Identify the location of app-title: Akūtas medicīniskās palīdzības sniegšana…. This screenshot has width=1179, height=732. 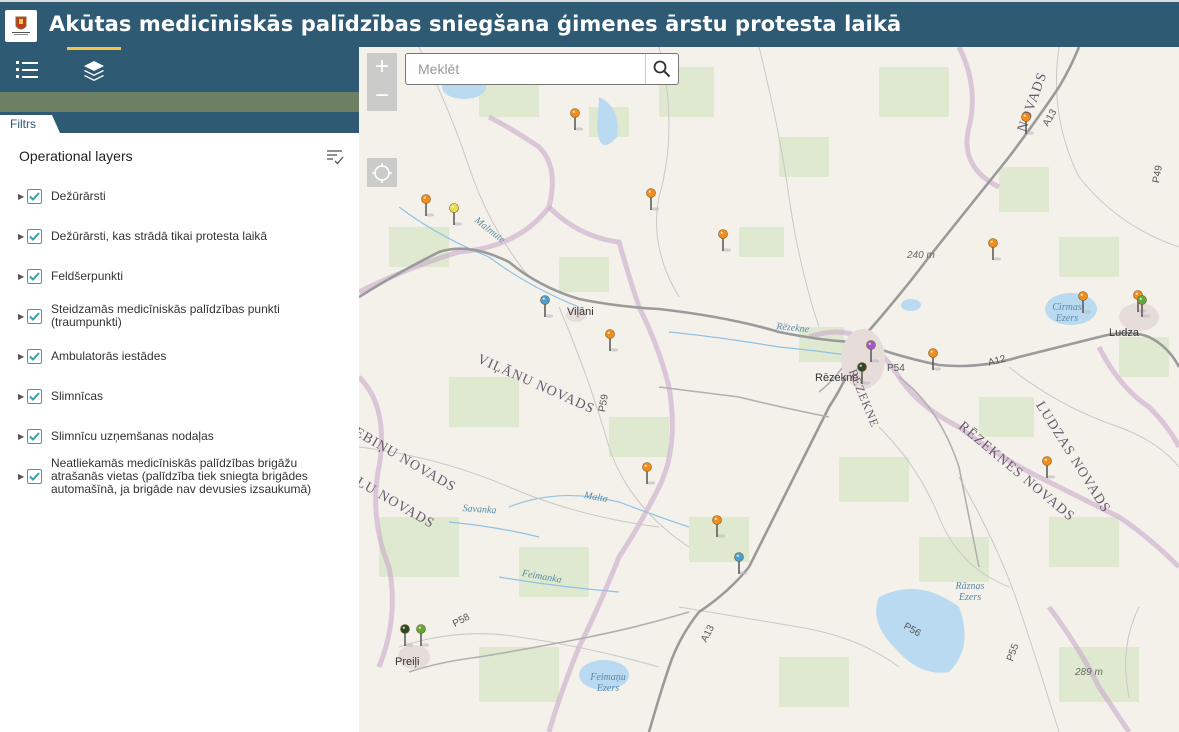
(475, 24).